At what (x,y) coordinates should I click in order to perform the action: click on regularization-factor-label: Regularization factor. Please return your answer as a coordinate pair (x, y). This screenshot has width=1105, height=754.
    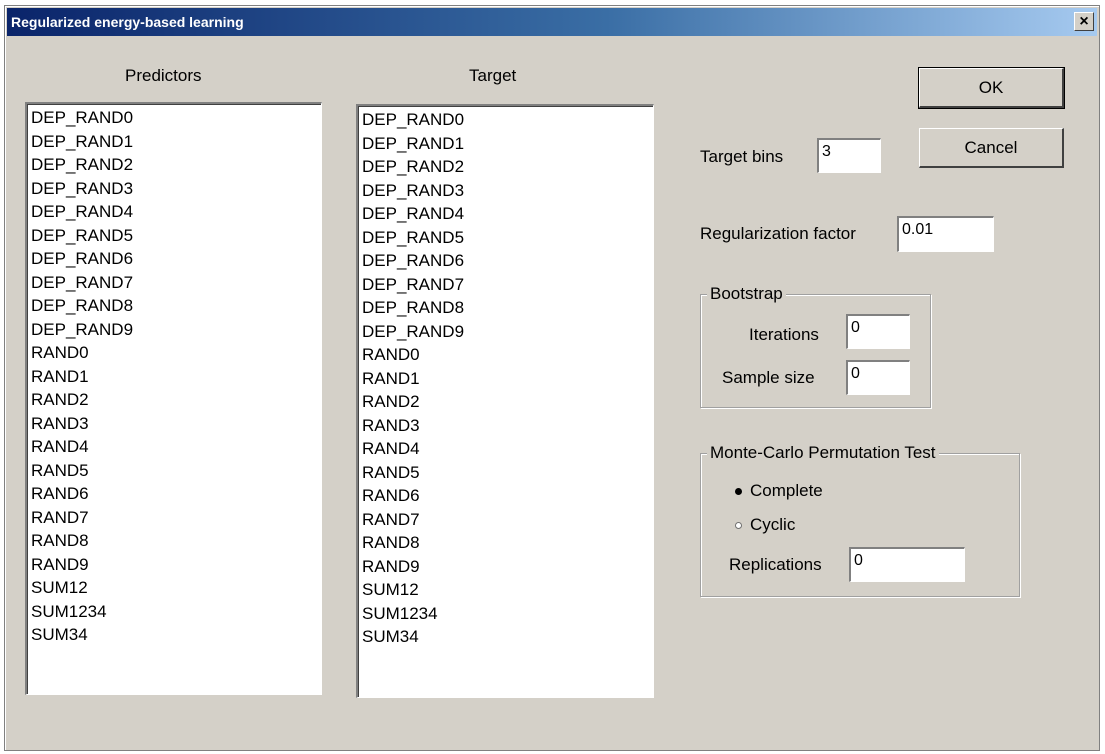
    Looking at the image, I should click on (778, 233).